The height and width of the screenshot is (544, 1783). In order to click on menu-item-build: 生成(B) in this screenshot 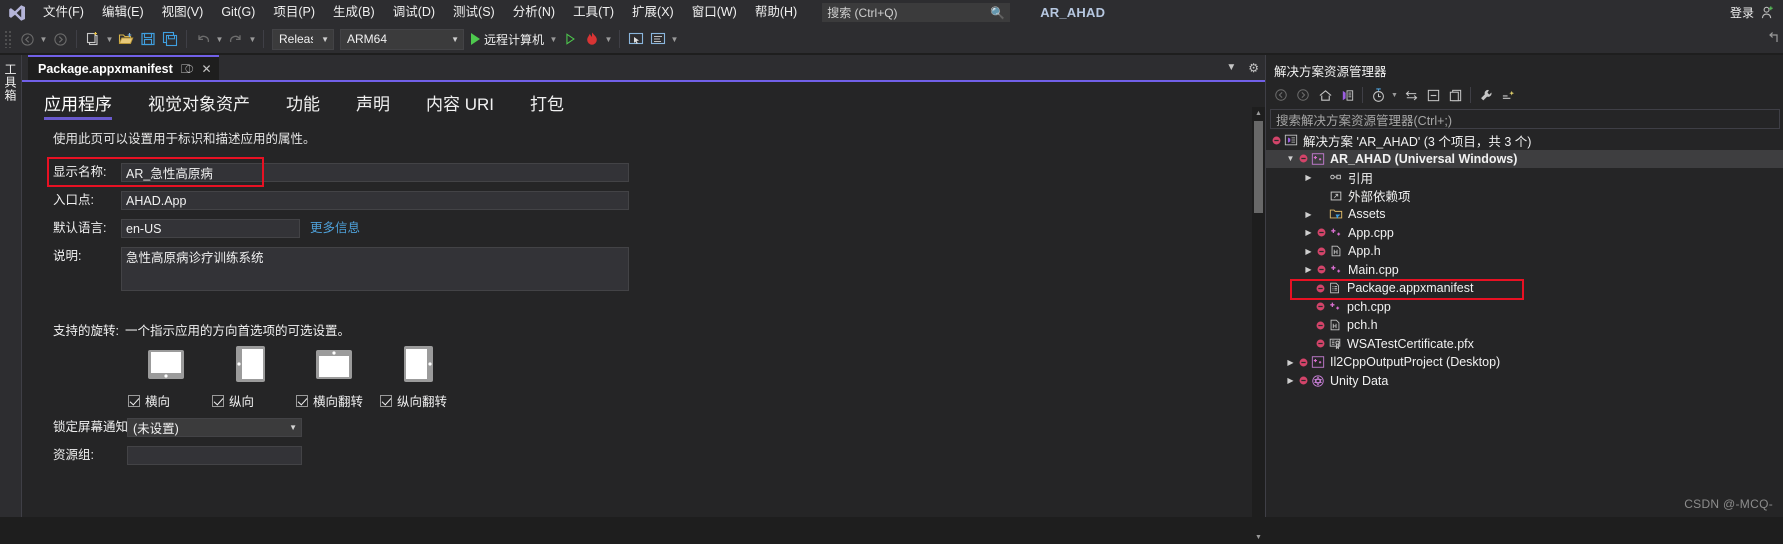, I will do `click(354, 12)`.